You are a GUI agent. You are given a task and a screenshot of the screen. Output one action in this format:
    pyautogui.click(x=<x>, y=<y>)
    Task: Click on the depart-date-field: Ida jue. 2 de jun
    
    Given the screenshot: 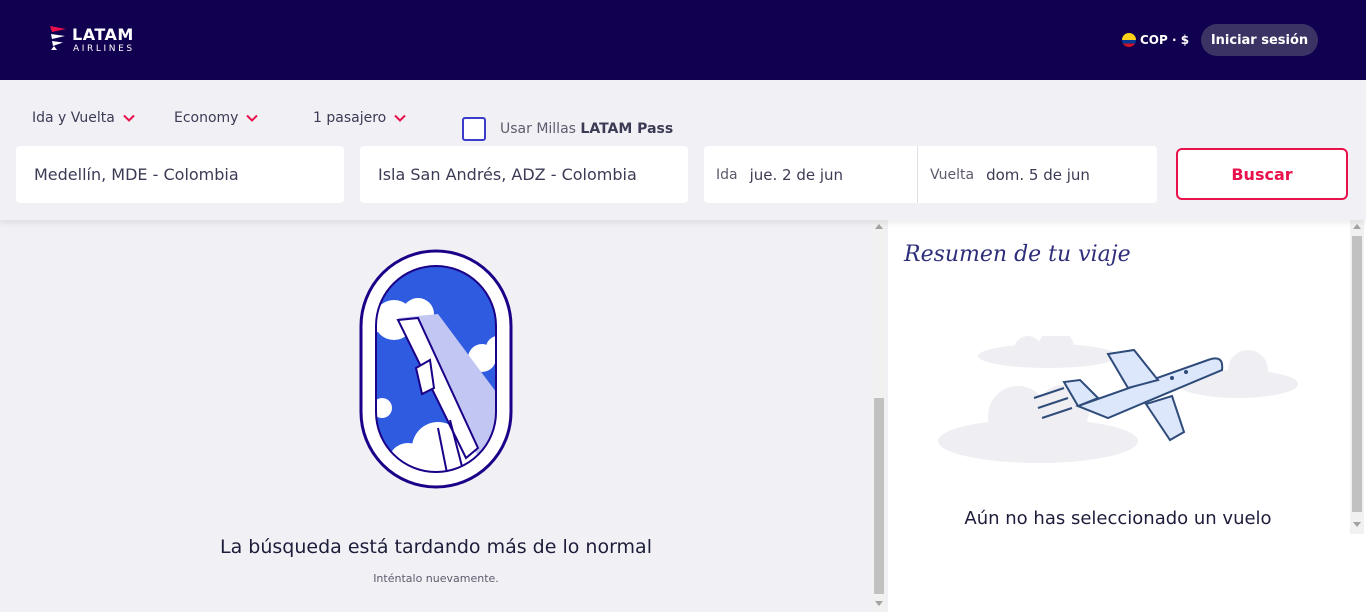 What is the action you would take?
    pyautogui.click(x=779, y=174)
    